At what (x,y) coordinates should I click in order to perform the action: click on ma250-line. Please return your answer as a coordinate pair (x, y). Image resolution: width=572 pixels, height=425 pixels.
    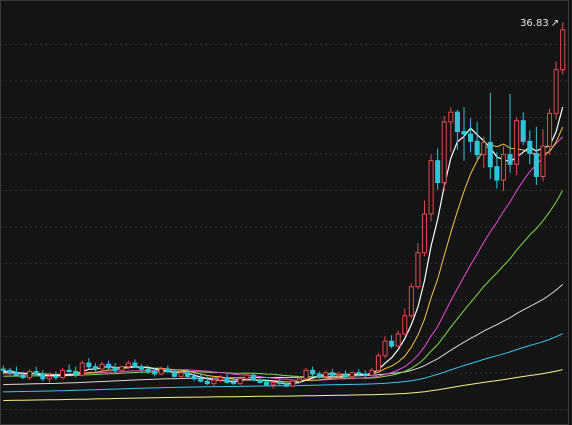
    Looking at the image, I should click on (283, 385).